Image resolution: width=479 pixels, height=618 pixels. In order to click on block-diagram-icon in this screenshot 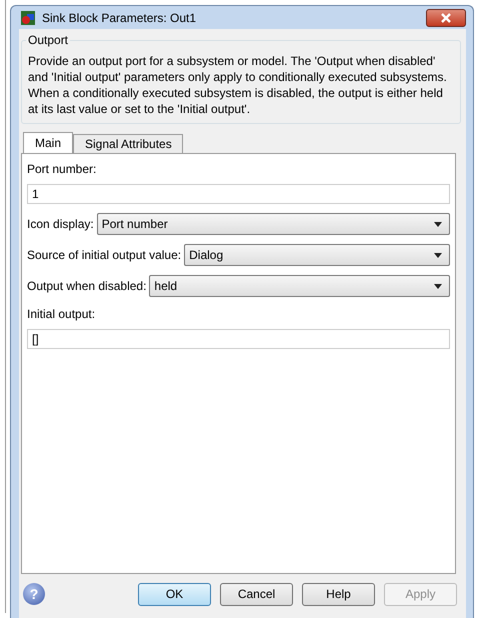, I will do `click(28, 18)`.